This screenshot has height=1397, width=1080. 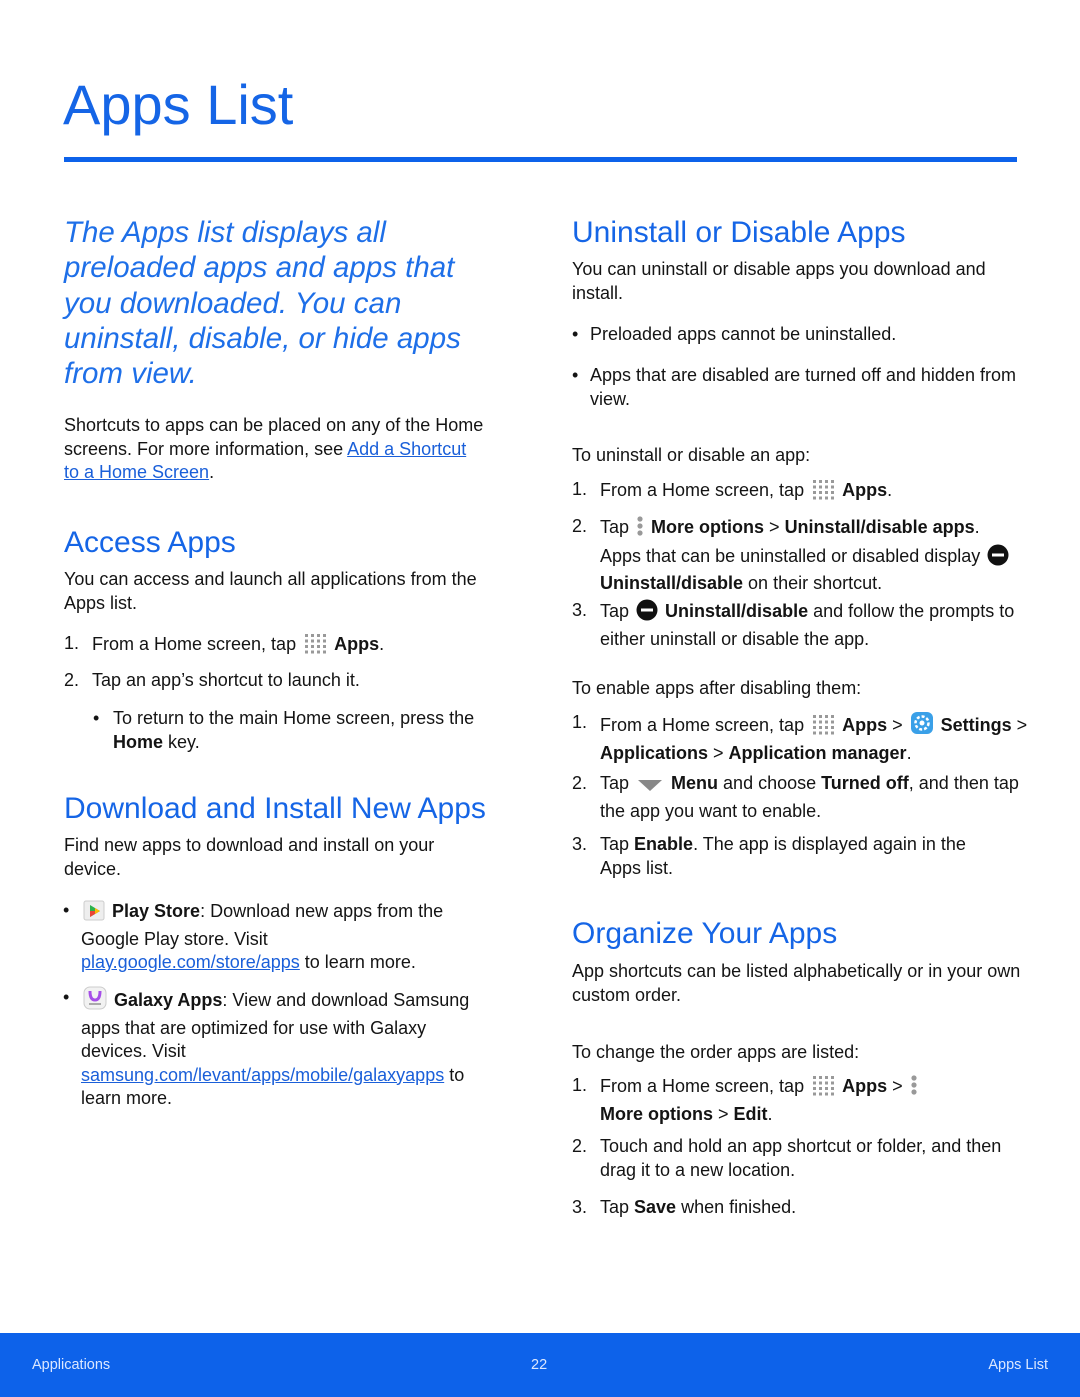 What do you see at coordinates (156, 911) in the screenshot?
I see `bold-term: Play Store` at bounding box center [156, 911].